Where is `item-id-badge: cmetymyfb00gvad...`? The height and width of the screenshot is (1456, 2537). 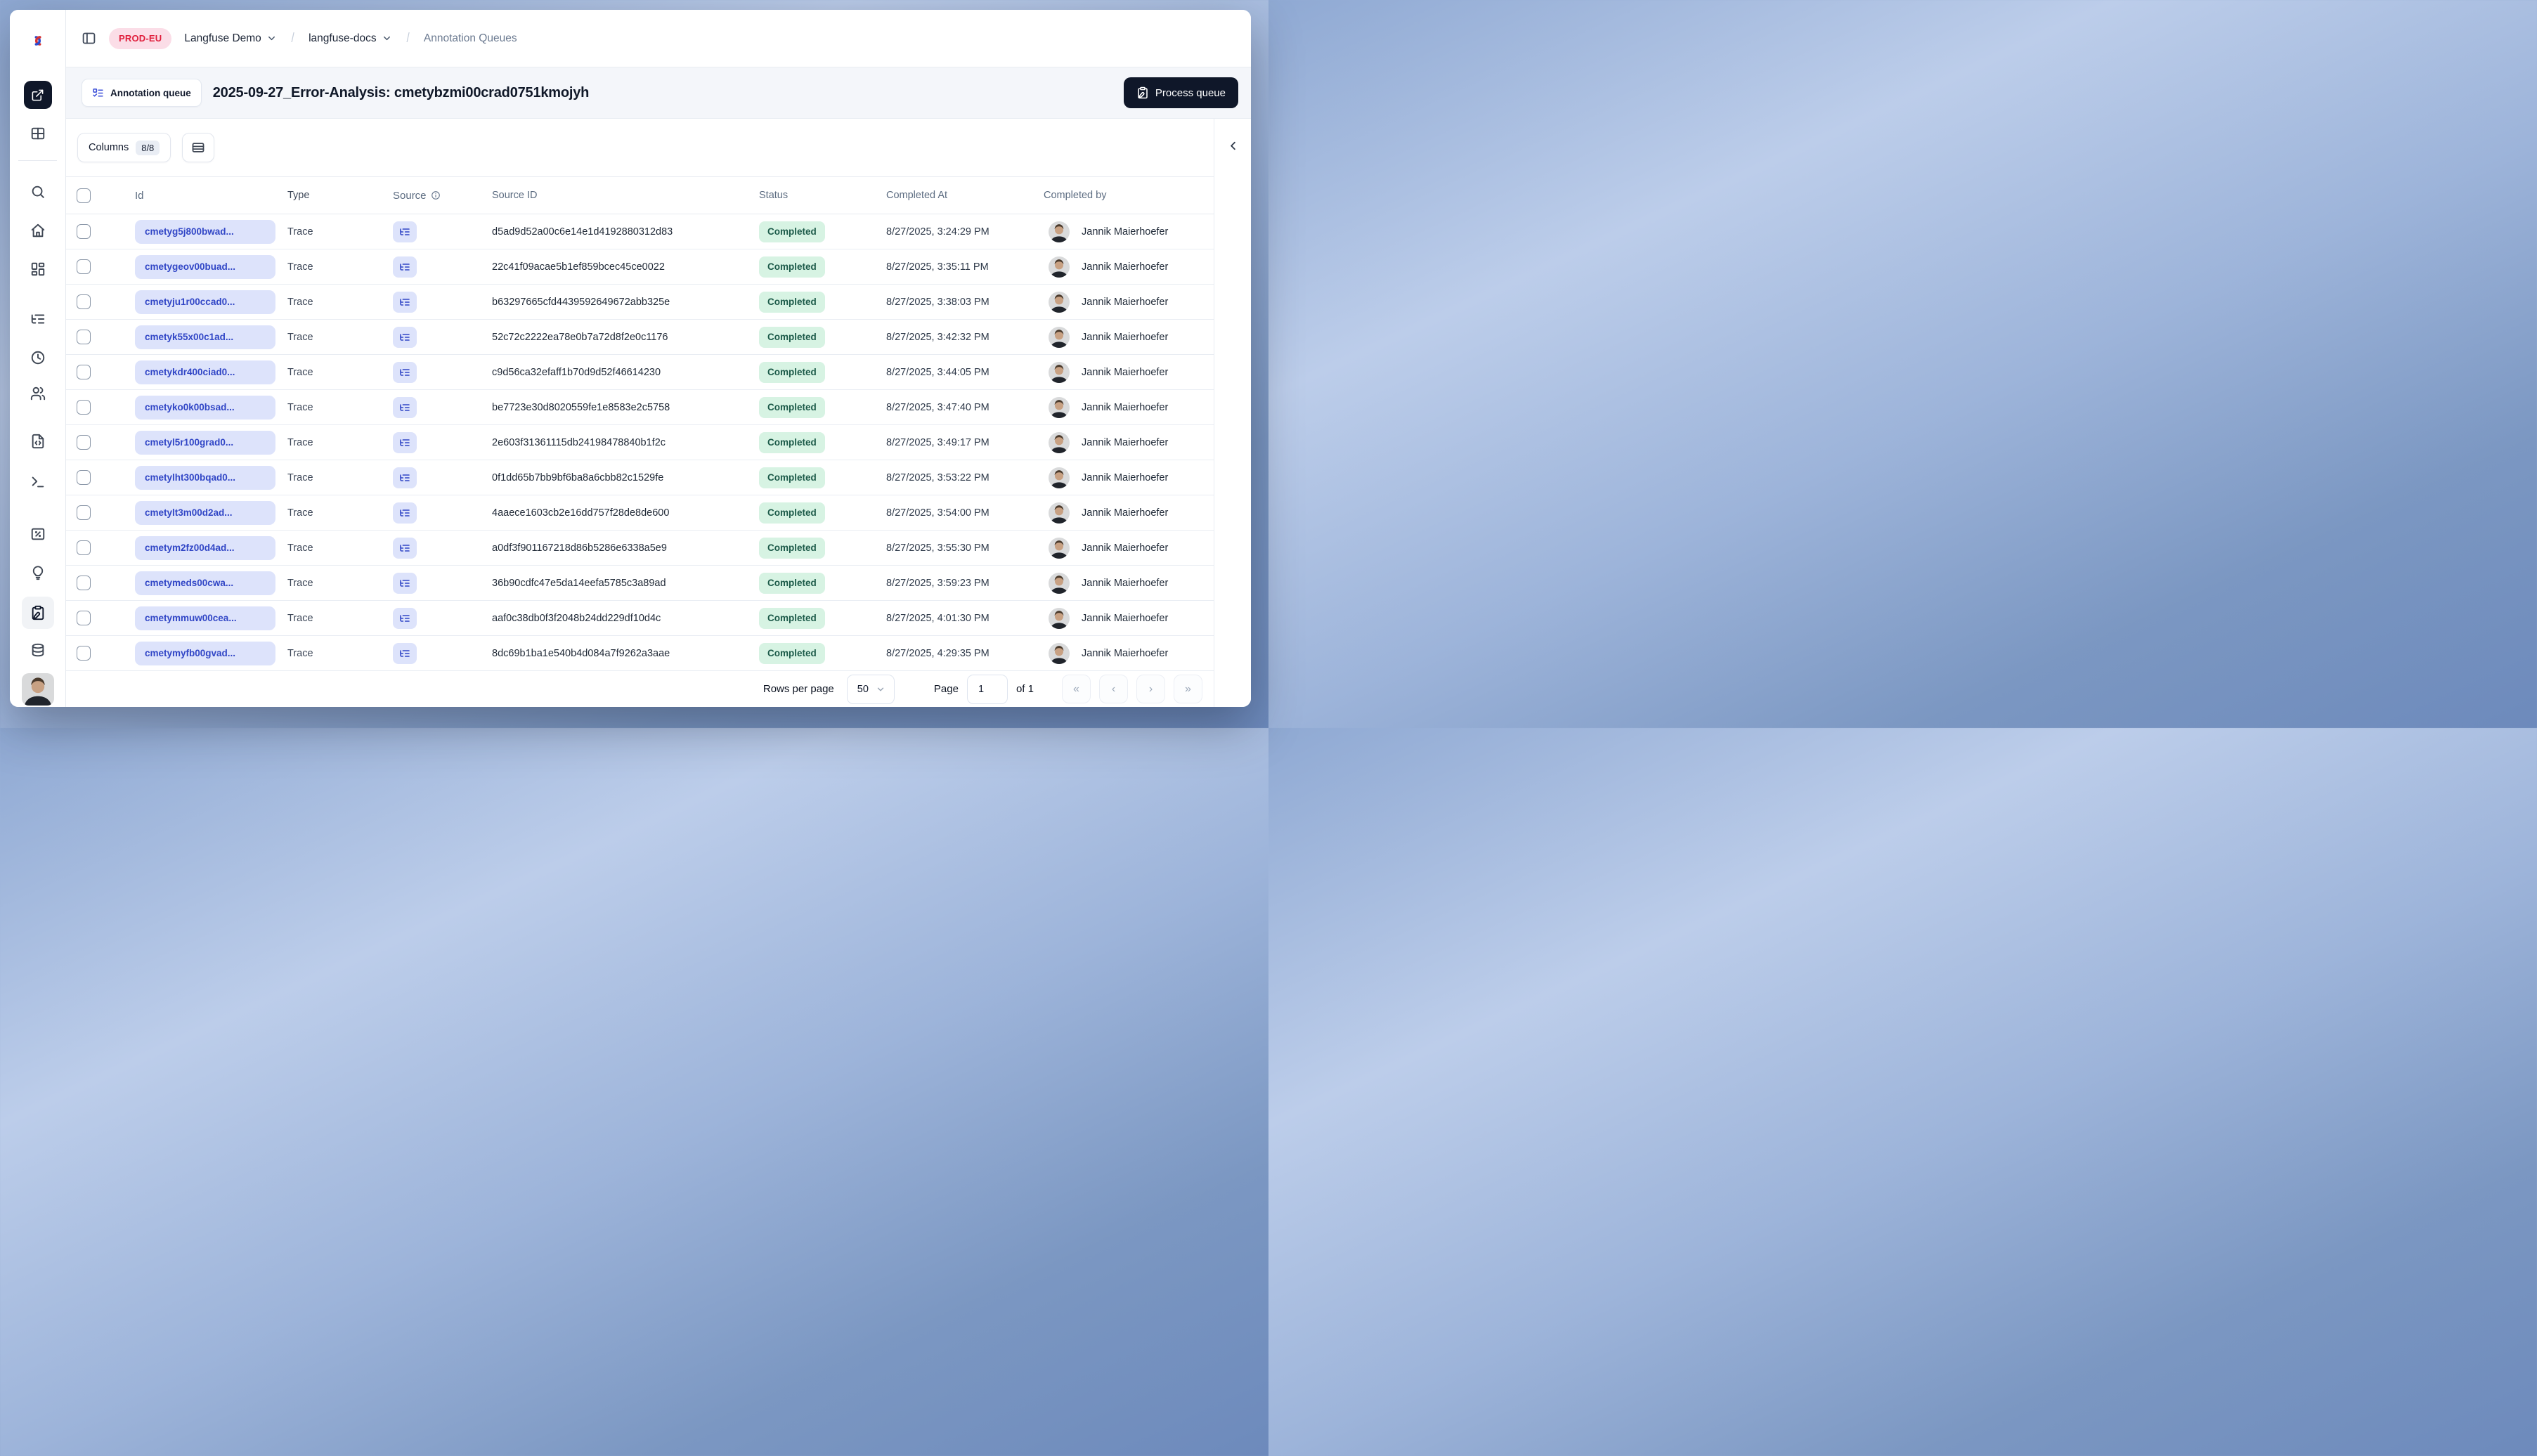 item-id-badge: cmetymyfb00gvad... is located at coordinates (205, 653).